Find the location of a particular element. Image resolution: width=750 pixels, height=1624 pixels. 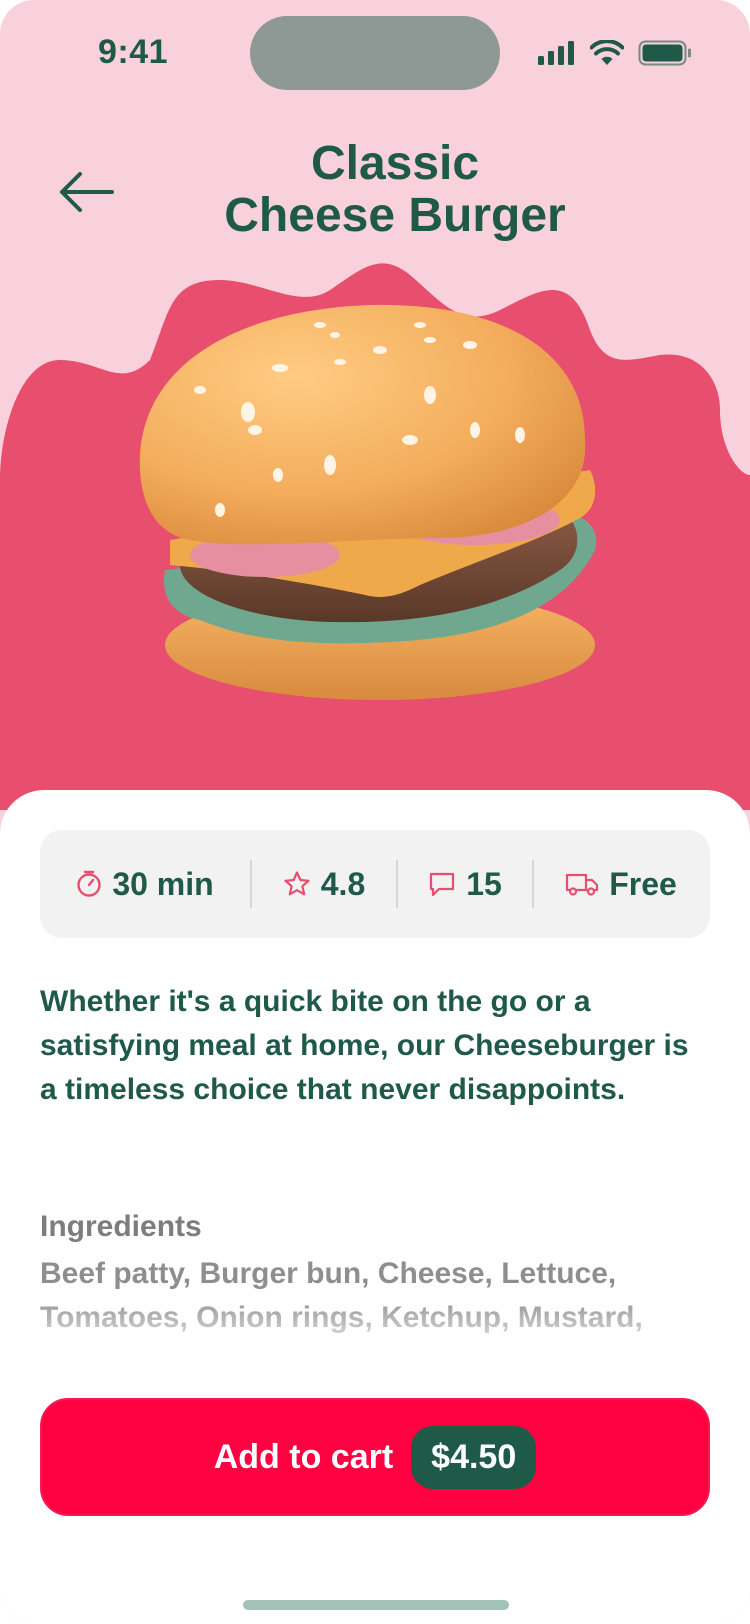

stats-bar: 30 min 4.8 15 Free is located at coordinates (375, 884).